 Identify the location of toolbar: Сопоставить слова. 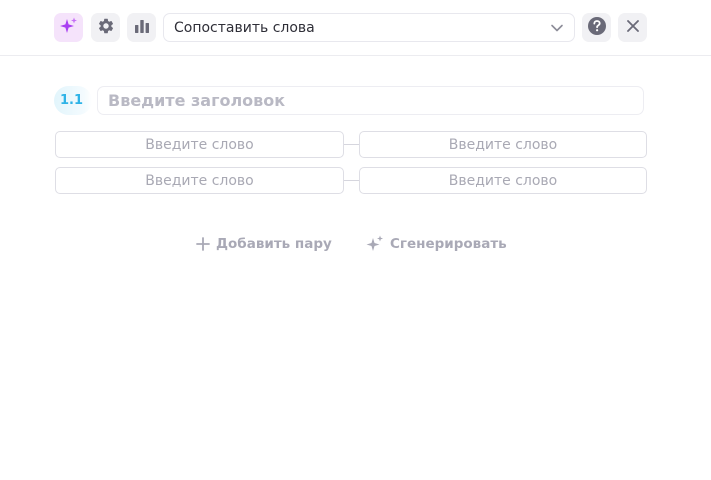
(355, 28).